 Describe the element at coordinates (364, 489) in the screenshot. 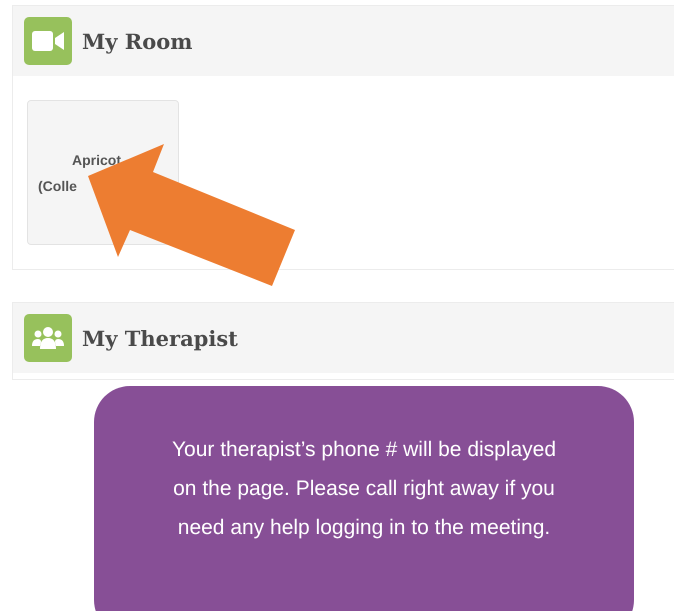

I see `callout-text: Your therapist’s phone # will be displayed on the page. Please call right away if you need any help logging in to the meeting.` at that location.